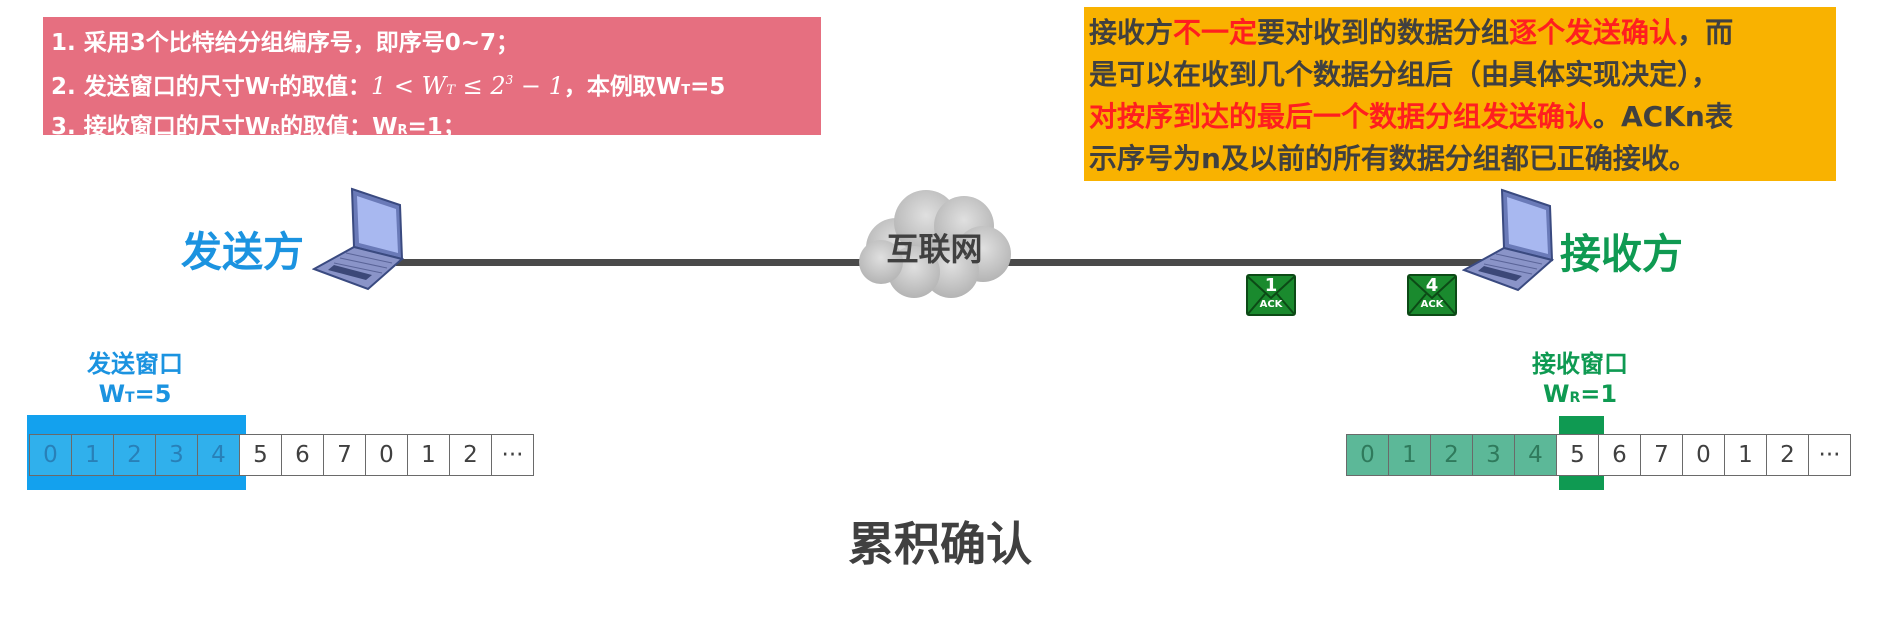  What do you see at coordinates (1580, 364) in the screenshot?
I see `recv-window-title: 接收窗口` at bounding box center [1580, 364].